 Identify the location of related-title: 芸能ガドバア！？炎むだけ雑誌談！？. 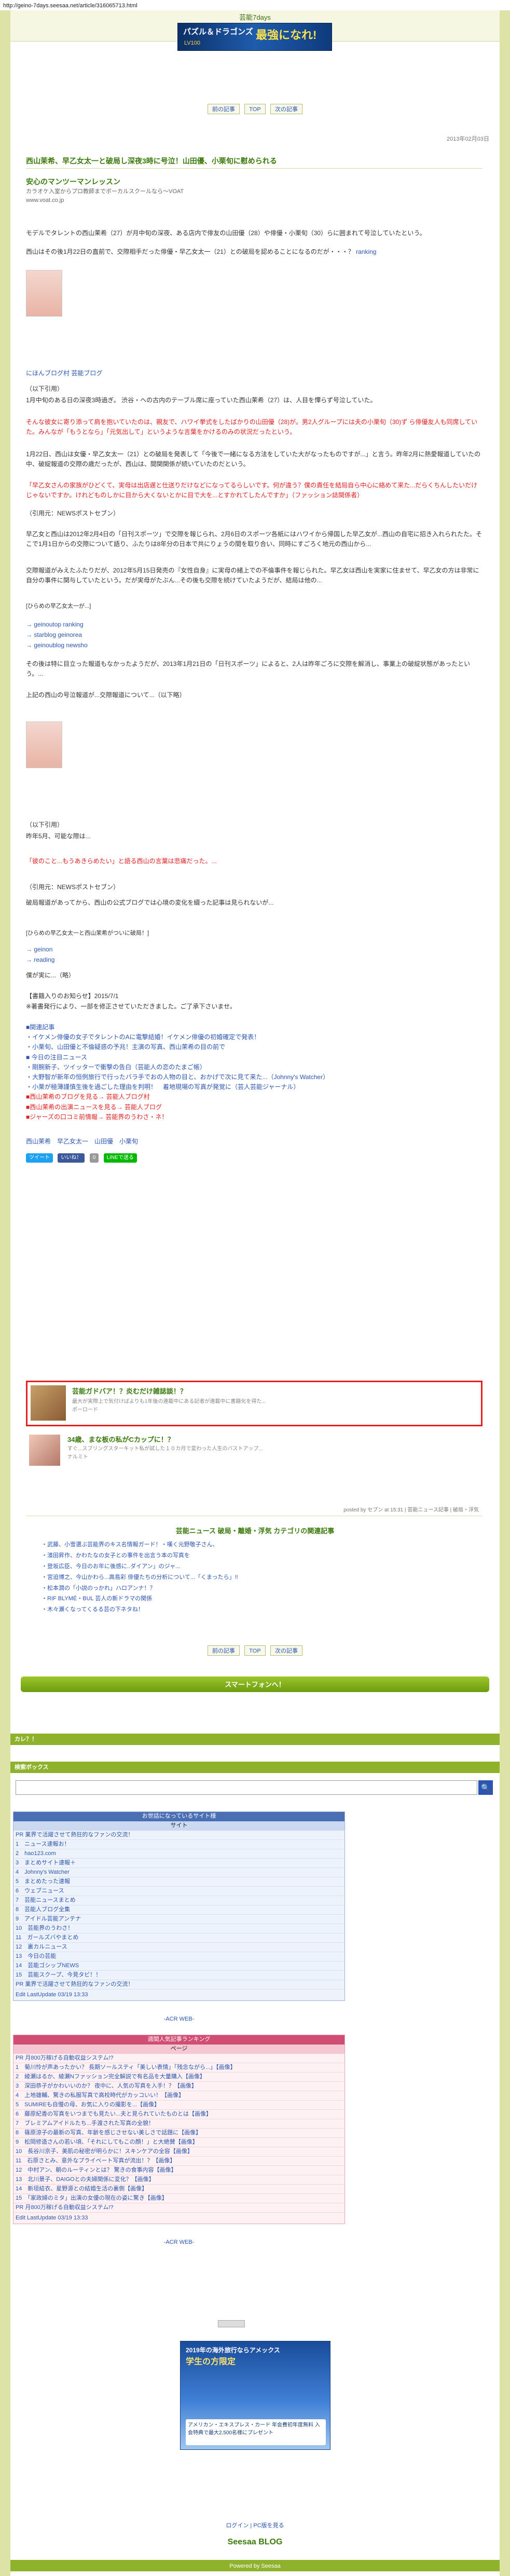
(129, 1391).